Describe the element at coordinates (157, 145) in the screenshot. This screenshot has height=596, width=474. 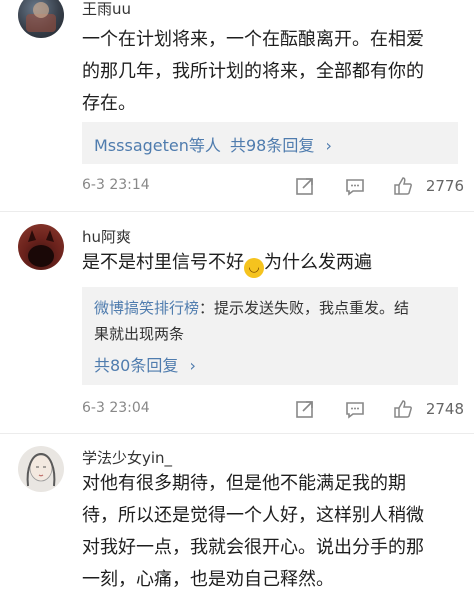
I see `reply-users: Msssageten等人` at that location.